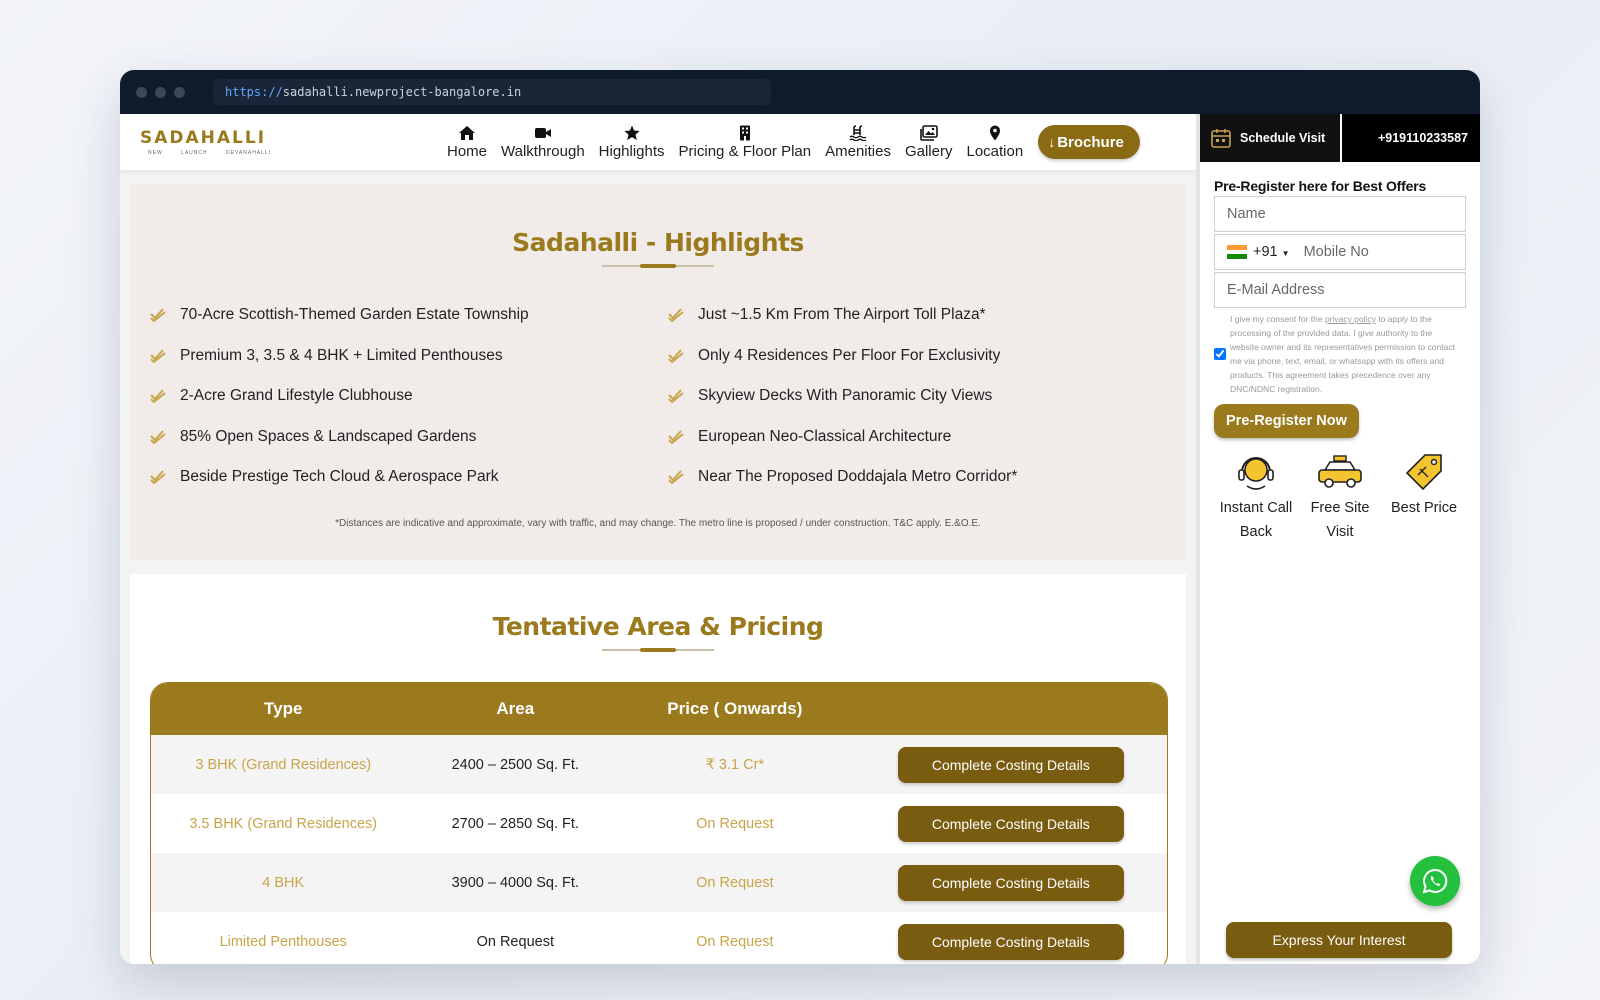  What do you see at coordinates (409, 437) in the screenshot?
I see `highlight-item: 85% Open Spaces & Landscaped Gardens` at bounding box center [409, 437].